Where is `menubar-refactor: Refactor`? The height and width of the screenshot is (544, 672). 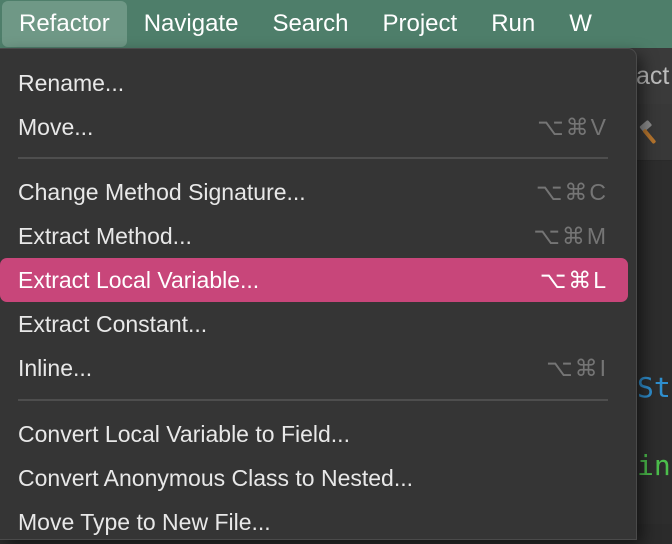 menubar-refactor: Refactor is located at coordinates (64, 24).